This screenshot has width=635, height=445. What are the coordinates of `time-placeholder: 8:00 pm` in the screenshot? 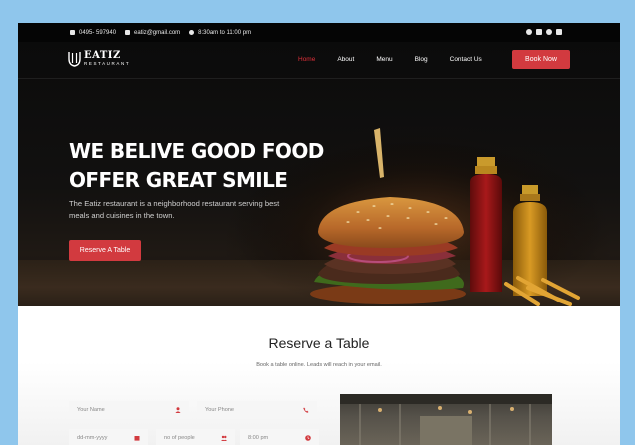 It's located at (258, 438).